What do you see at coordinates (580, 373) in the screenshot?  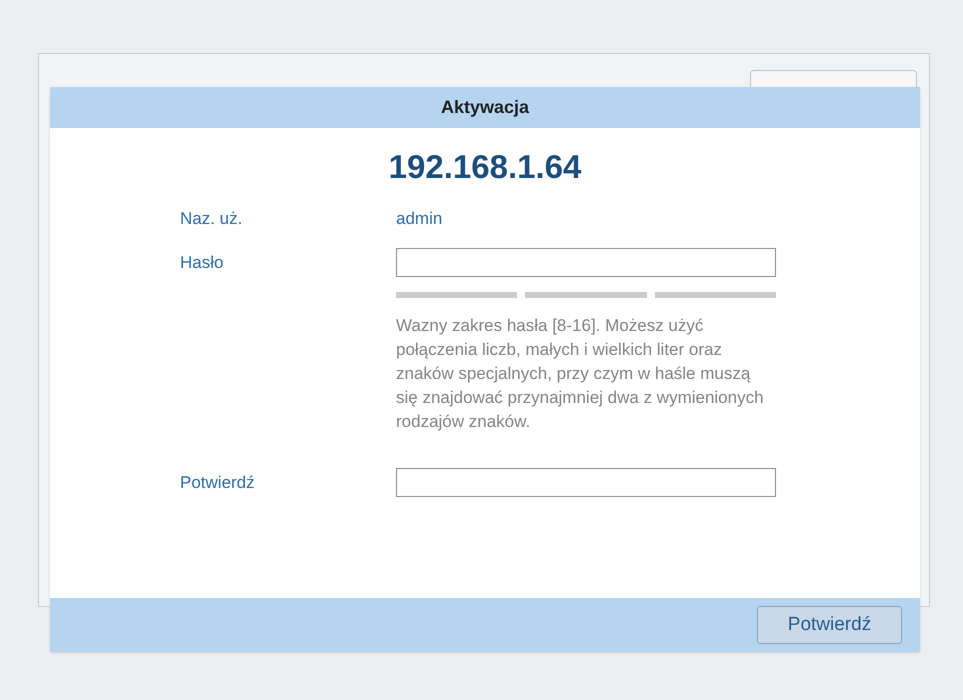 I see `password-hint: Wazny zakres hasła [8-16]. Możesz użyć połączenia liczb, małych i wielkich liter oraz znaków specjalnych, przy czym w haśle muszą się znajdować przynajmniej dwa z wymienionych rodzajów znaków.` at bounding box center [580, 373].